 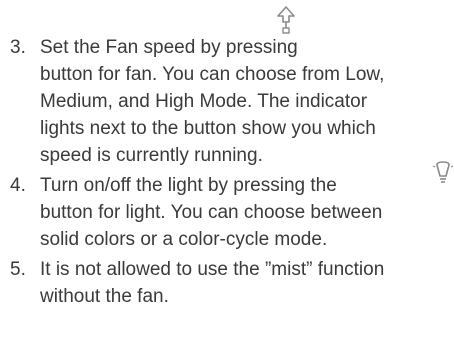 What do you see at coordinates (18, 269) in the screenshot?
I see `step-number: 5.` at bounding box center [18, 269].